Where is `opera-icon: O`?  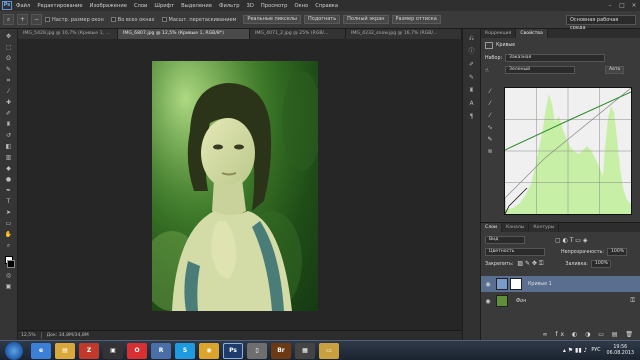
opera-icon: O is located at coordinates (137, 350).